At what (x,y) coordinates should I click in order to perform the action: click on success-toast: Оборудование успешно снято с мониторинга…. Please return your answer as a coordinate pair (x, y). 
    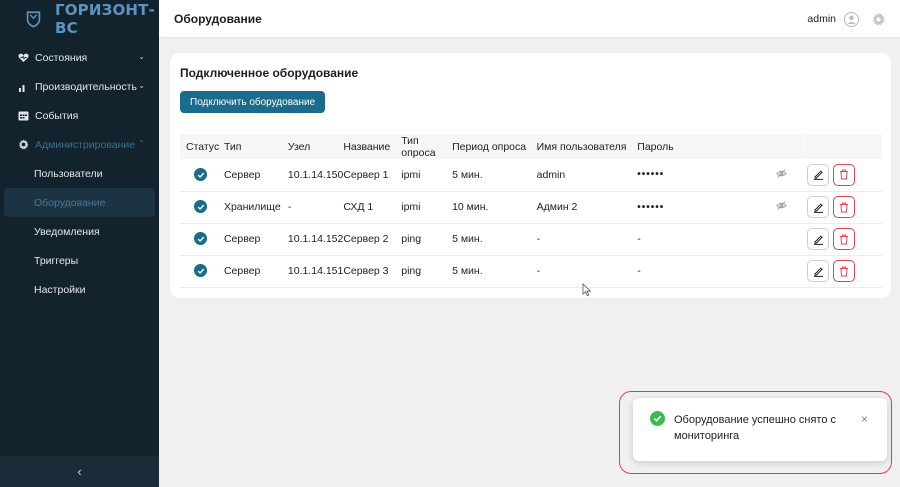
    Looking at the image, I should click on (760, 429).